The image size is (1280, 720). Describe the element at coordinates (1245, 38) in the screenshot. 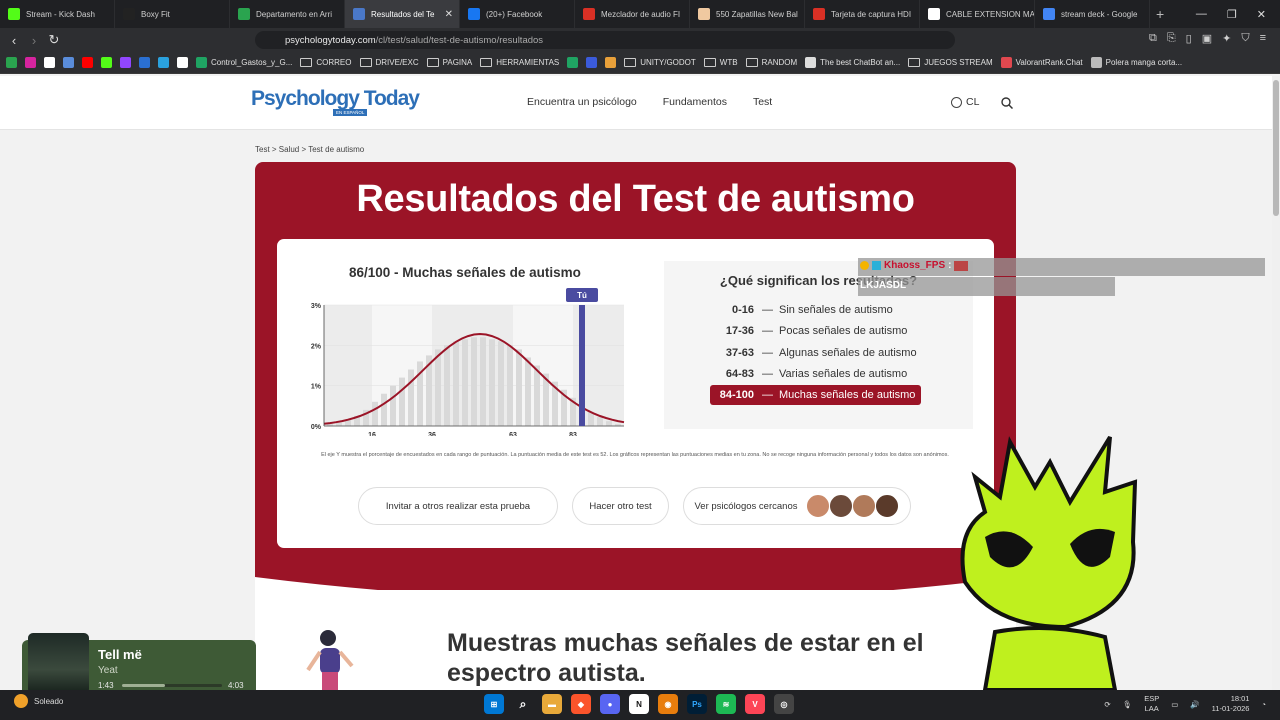

I see `shield-icon: ⛉` at that location.